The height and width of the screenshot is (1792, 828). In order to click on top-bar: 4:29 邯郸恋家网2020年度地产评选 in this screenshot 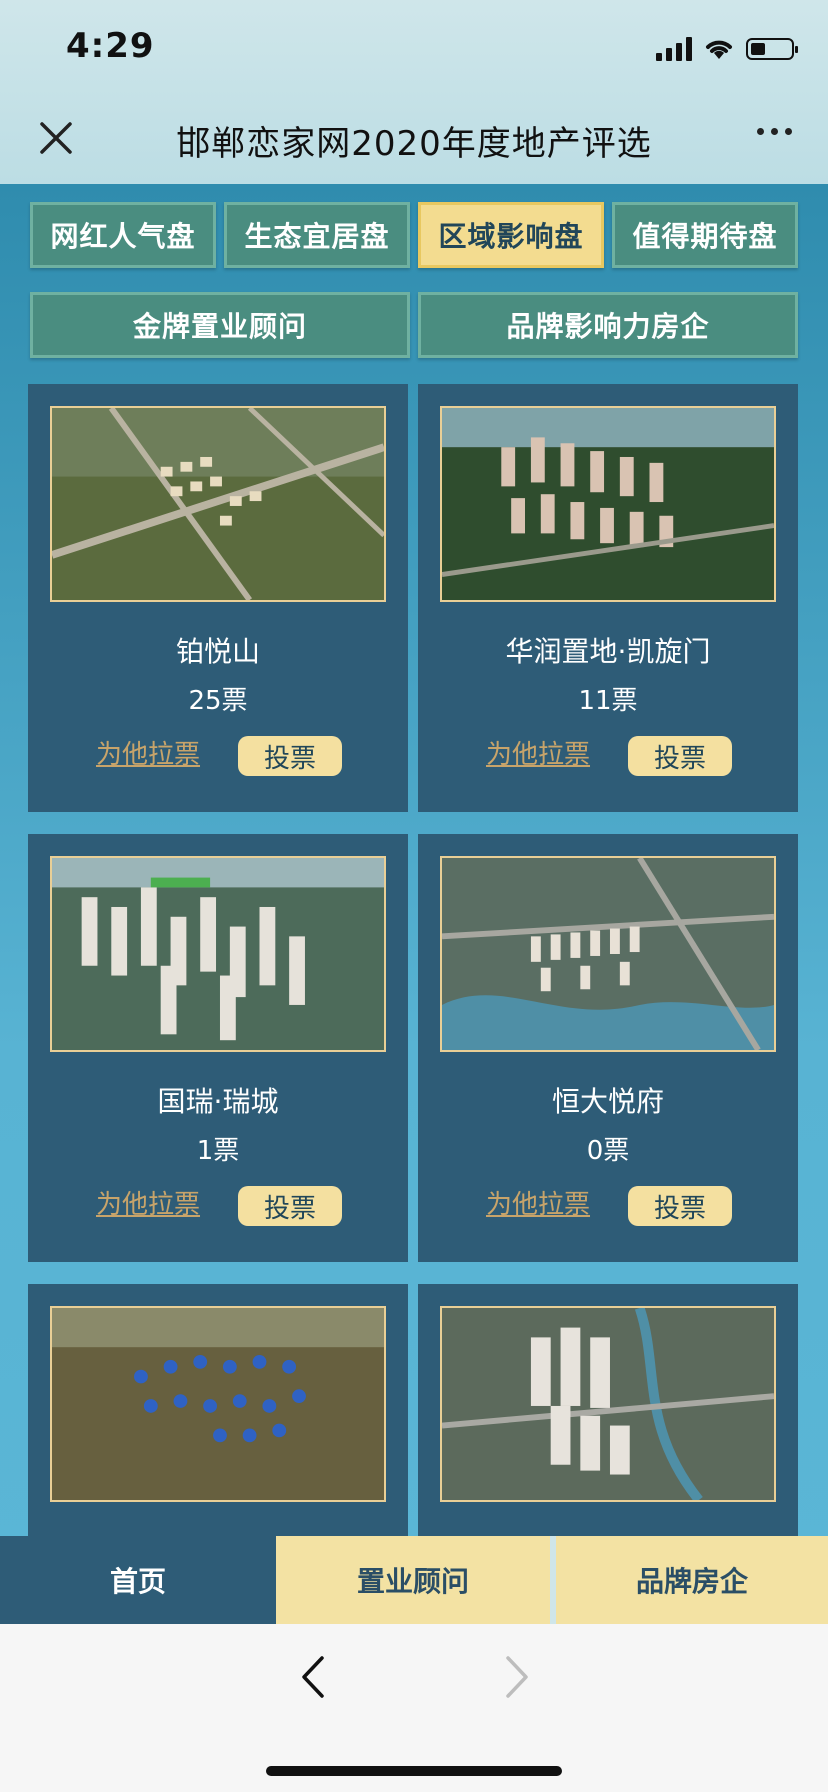, I will do `click(414, 92)`.